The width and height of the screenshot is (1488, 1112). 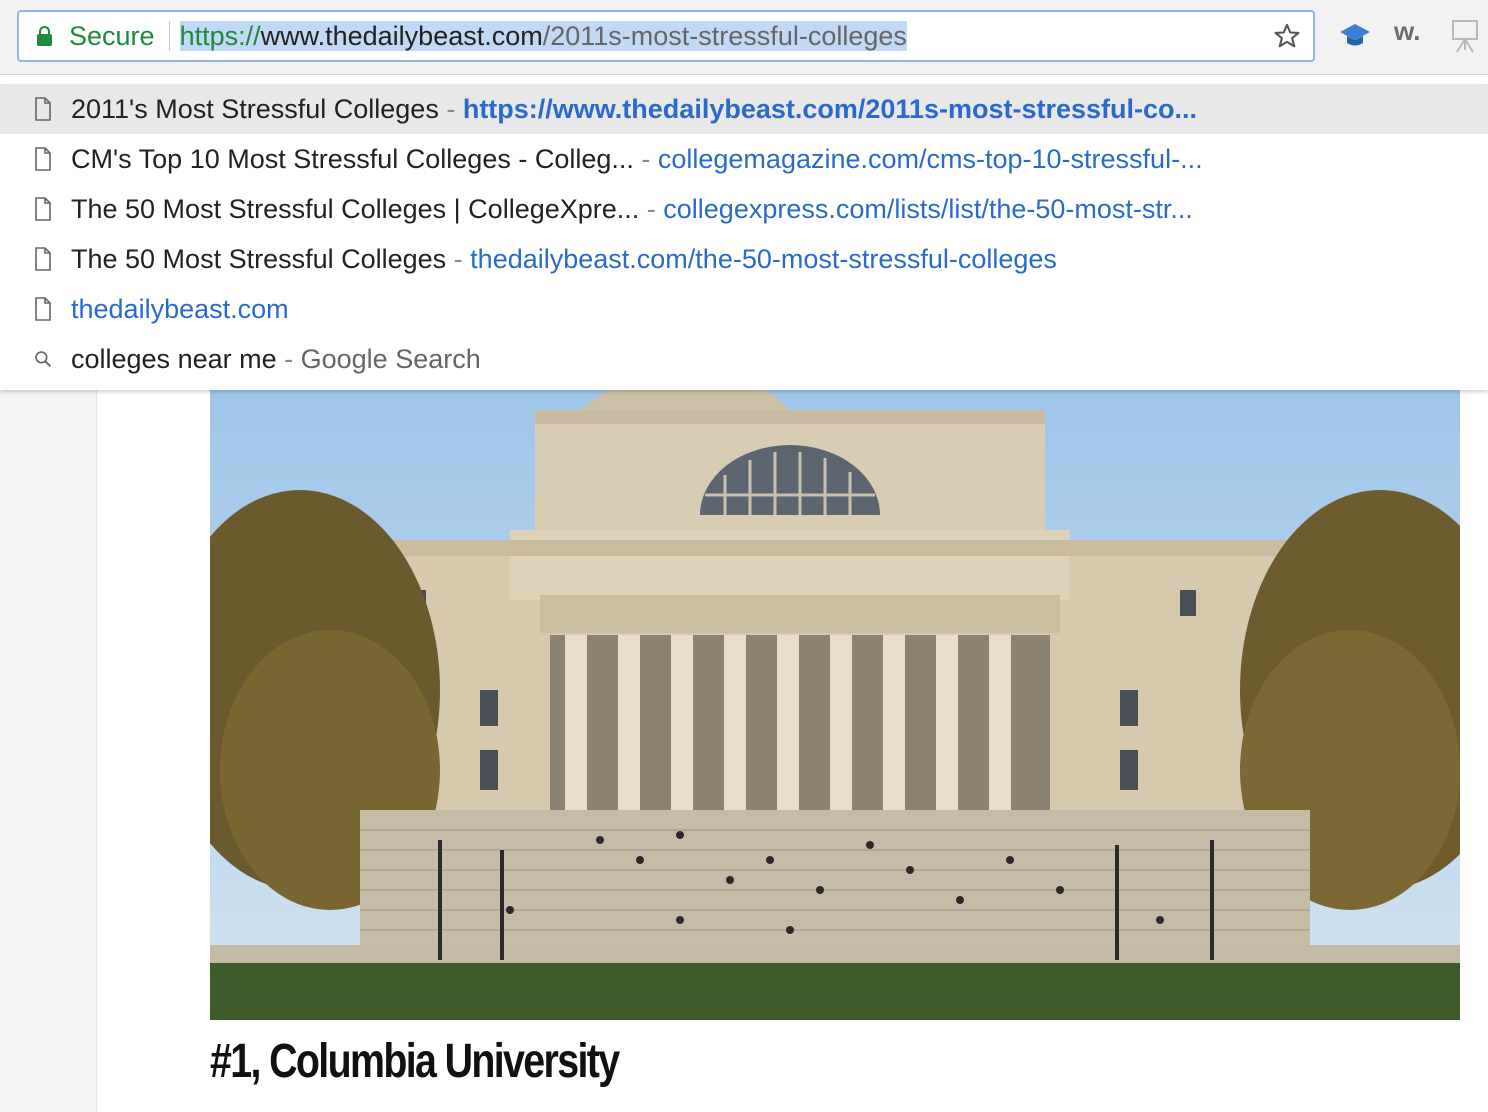 What do you see at coordinates (724, 35) in the screenshot?
I see `url-path: /2011s-most-stressful-colleges` at bounding box center [724, 35].